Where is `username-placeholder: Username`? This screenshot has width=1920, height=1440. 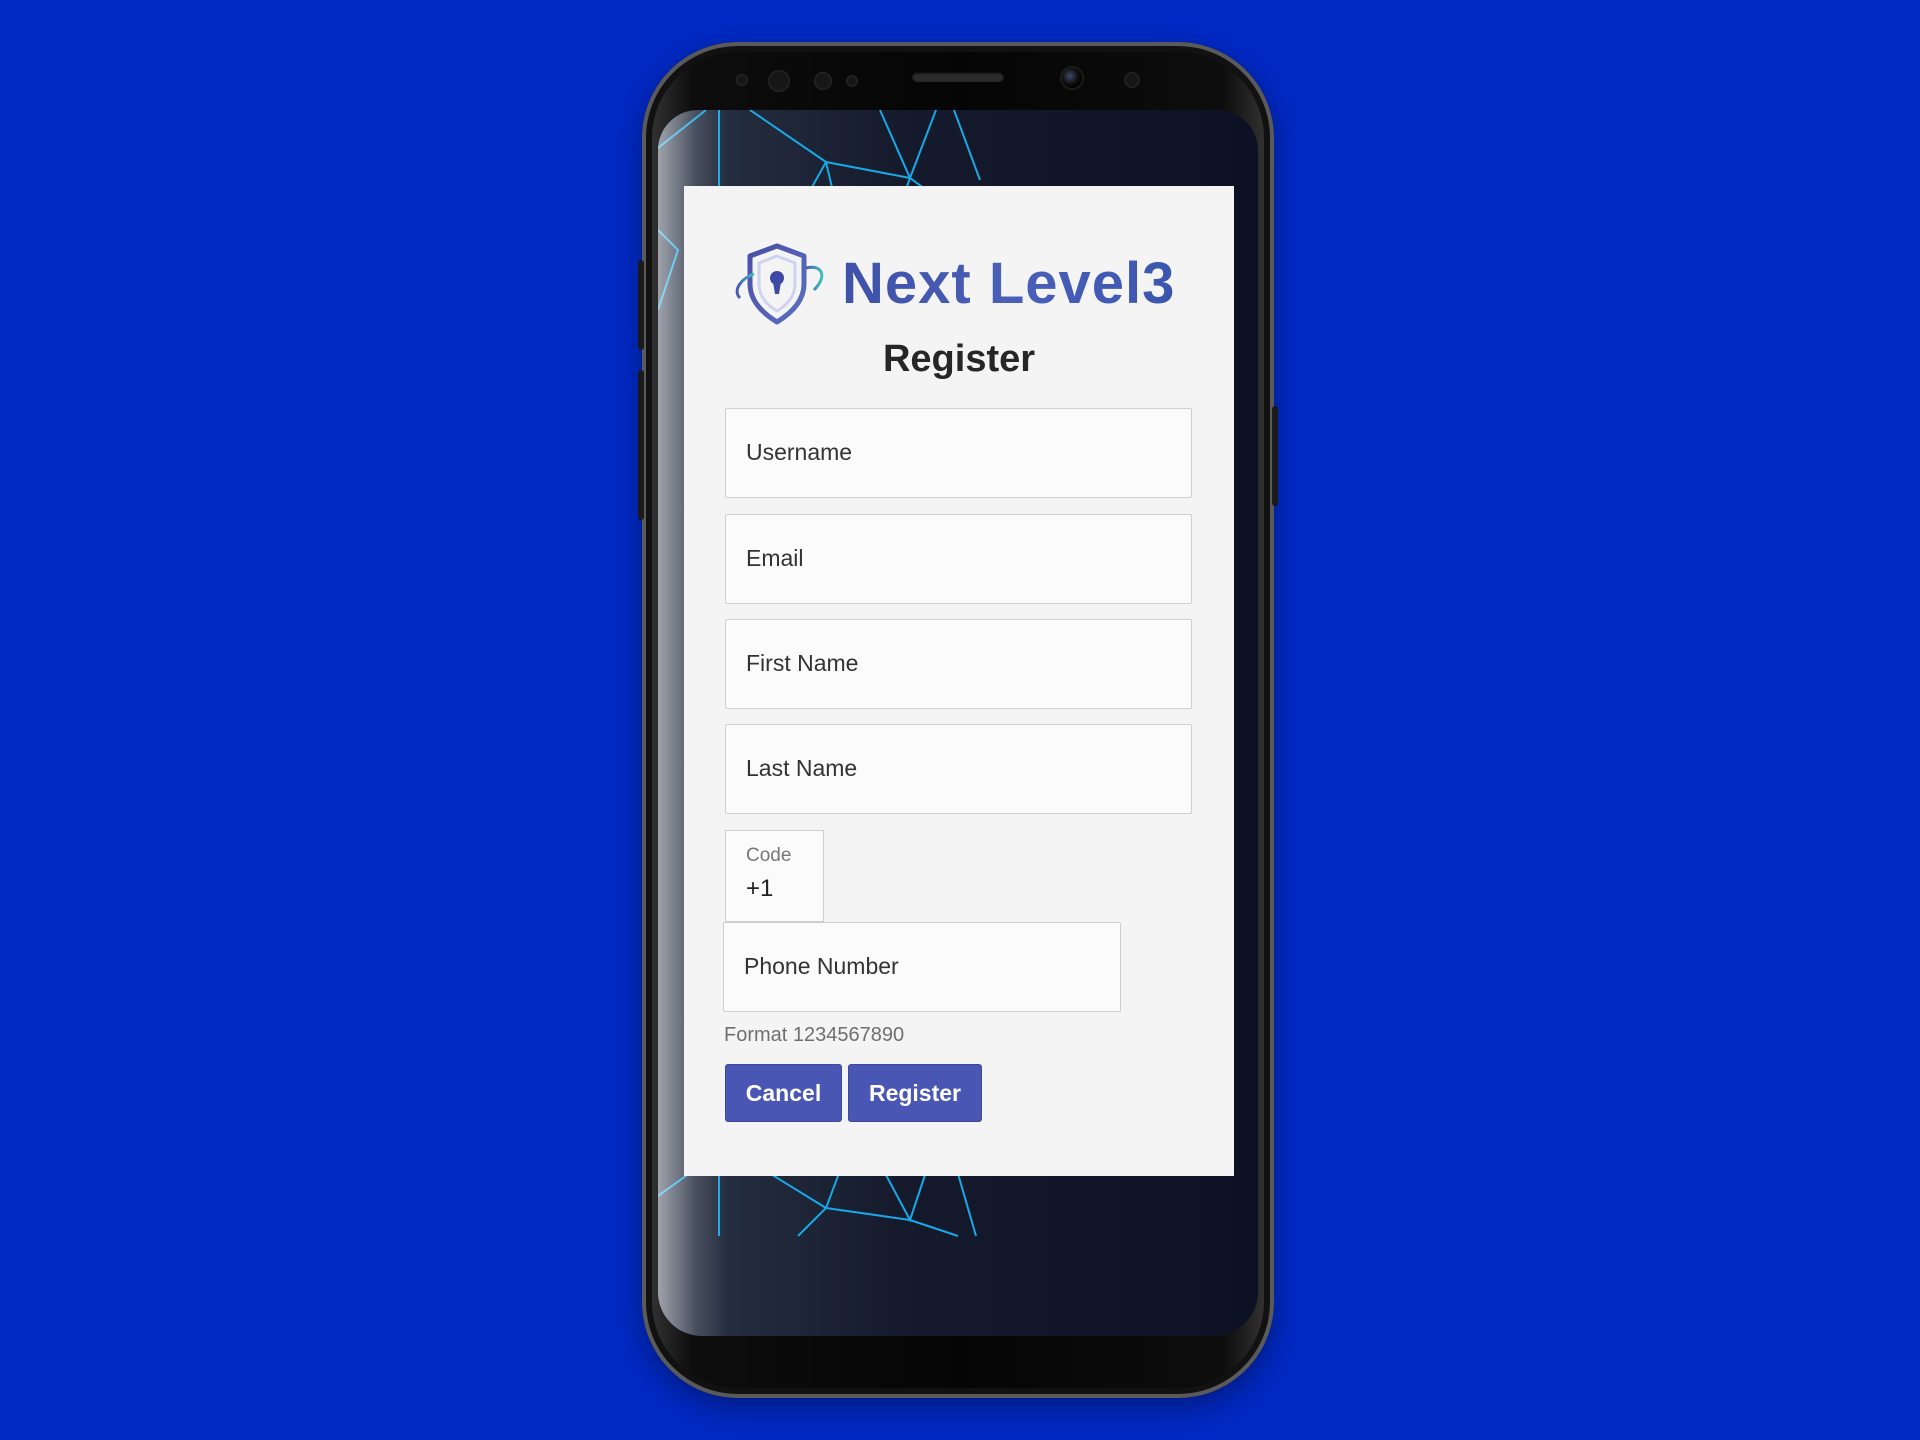
username-placeholder: Username is located at coordinates (799, 452).